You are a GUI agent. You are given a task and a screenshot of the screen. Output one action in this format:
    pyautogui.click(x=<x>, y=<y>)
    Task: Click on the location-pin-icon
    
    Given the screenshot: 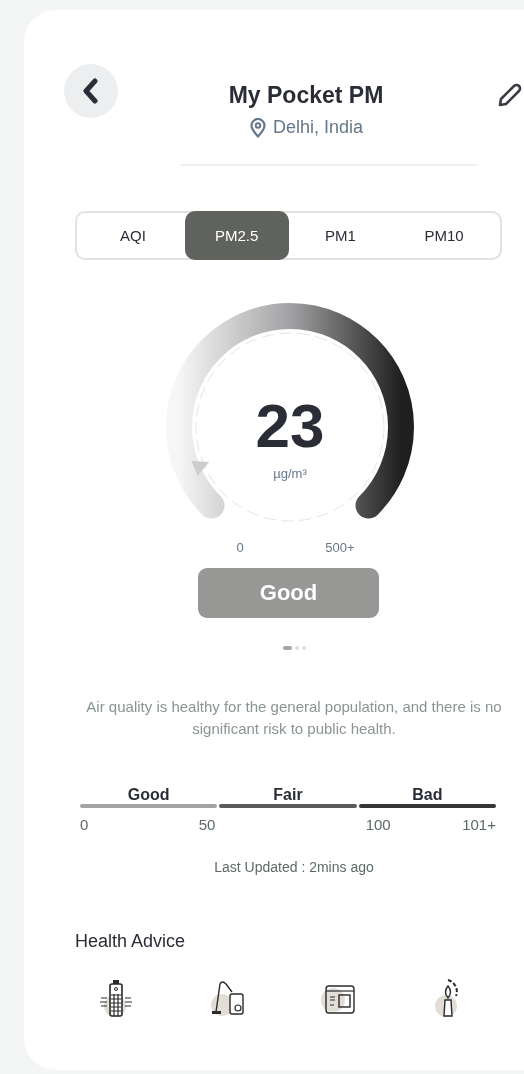 What is the action you would take?
    pyautogui.click(x=257, y=127)
    